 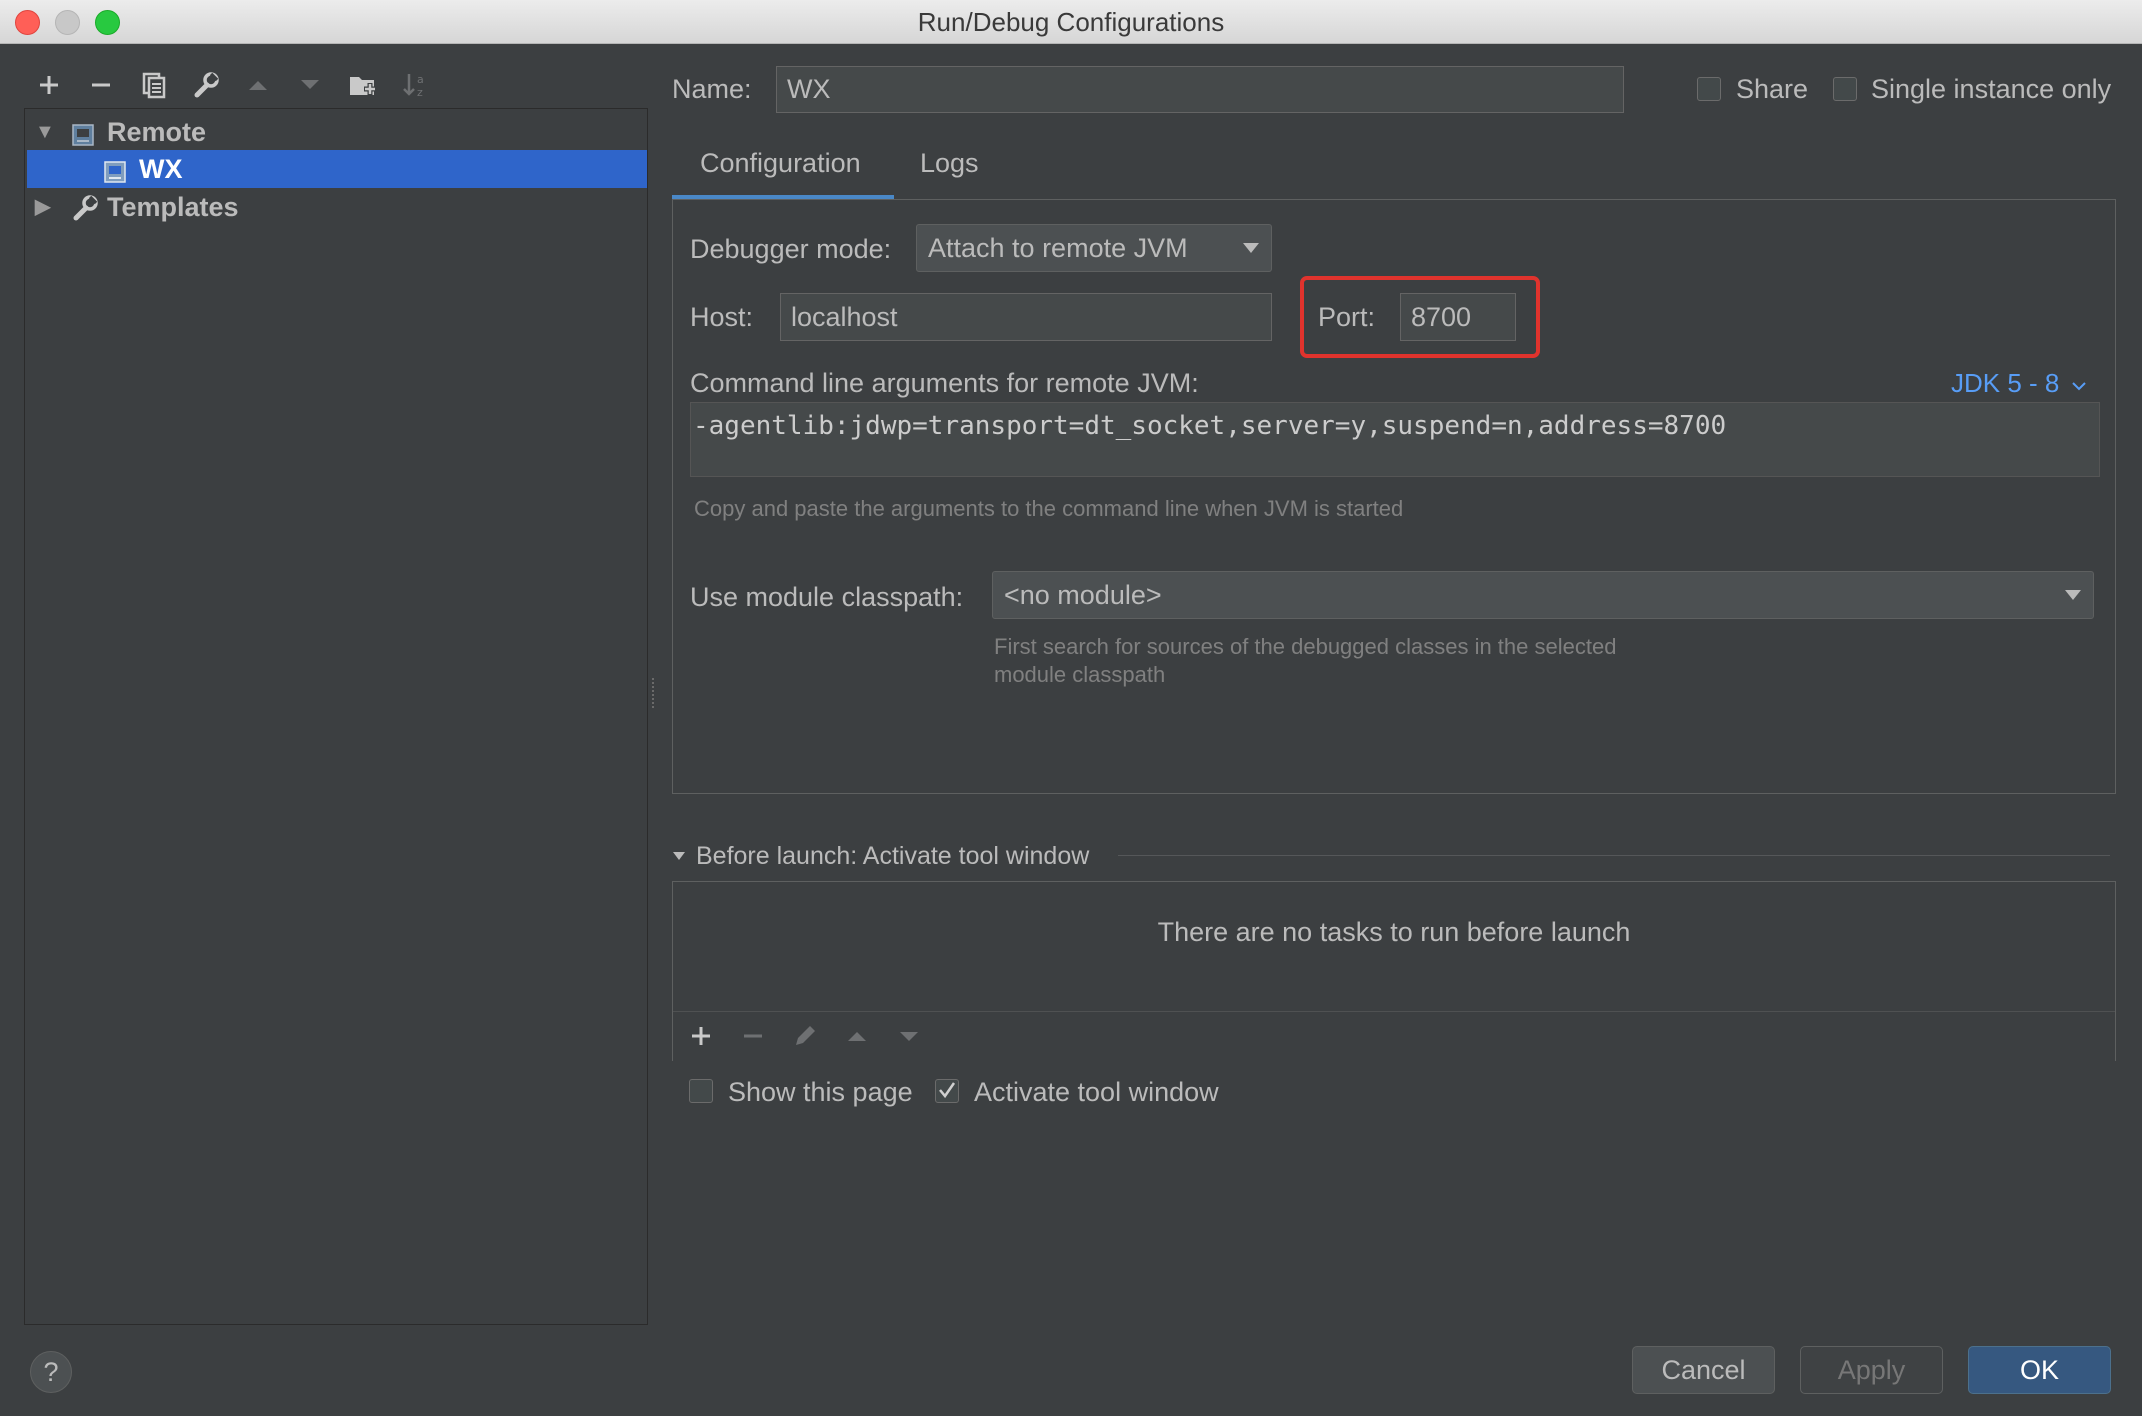 I want to click on checkmark-icon, so click(x=947, y=1090).